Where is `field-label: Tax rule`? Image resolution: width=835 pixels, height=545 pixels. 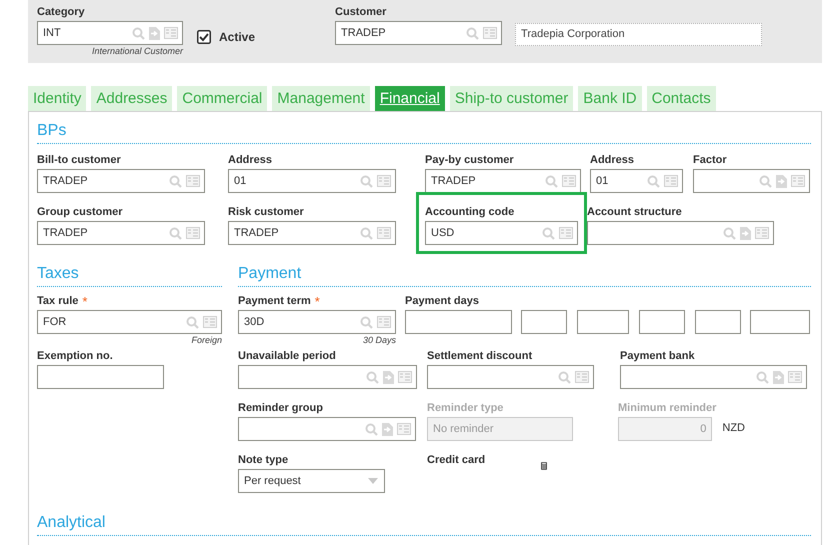 field-label: Tax rule is located at coordinates (57, 301).